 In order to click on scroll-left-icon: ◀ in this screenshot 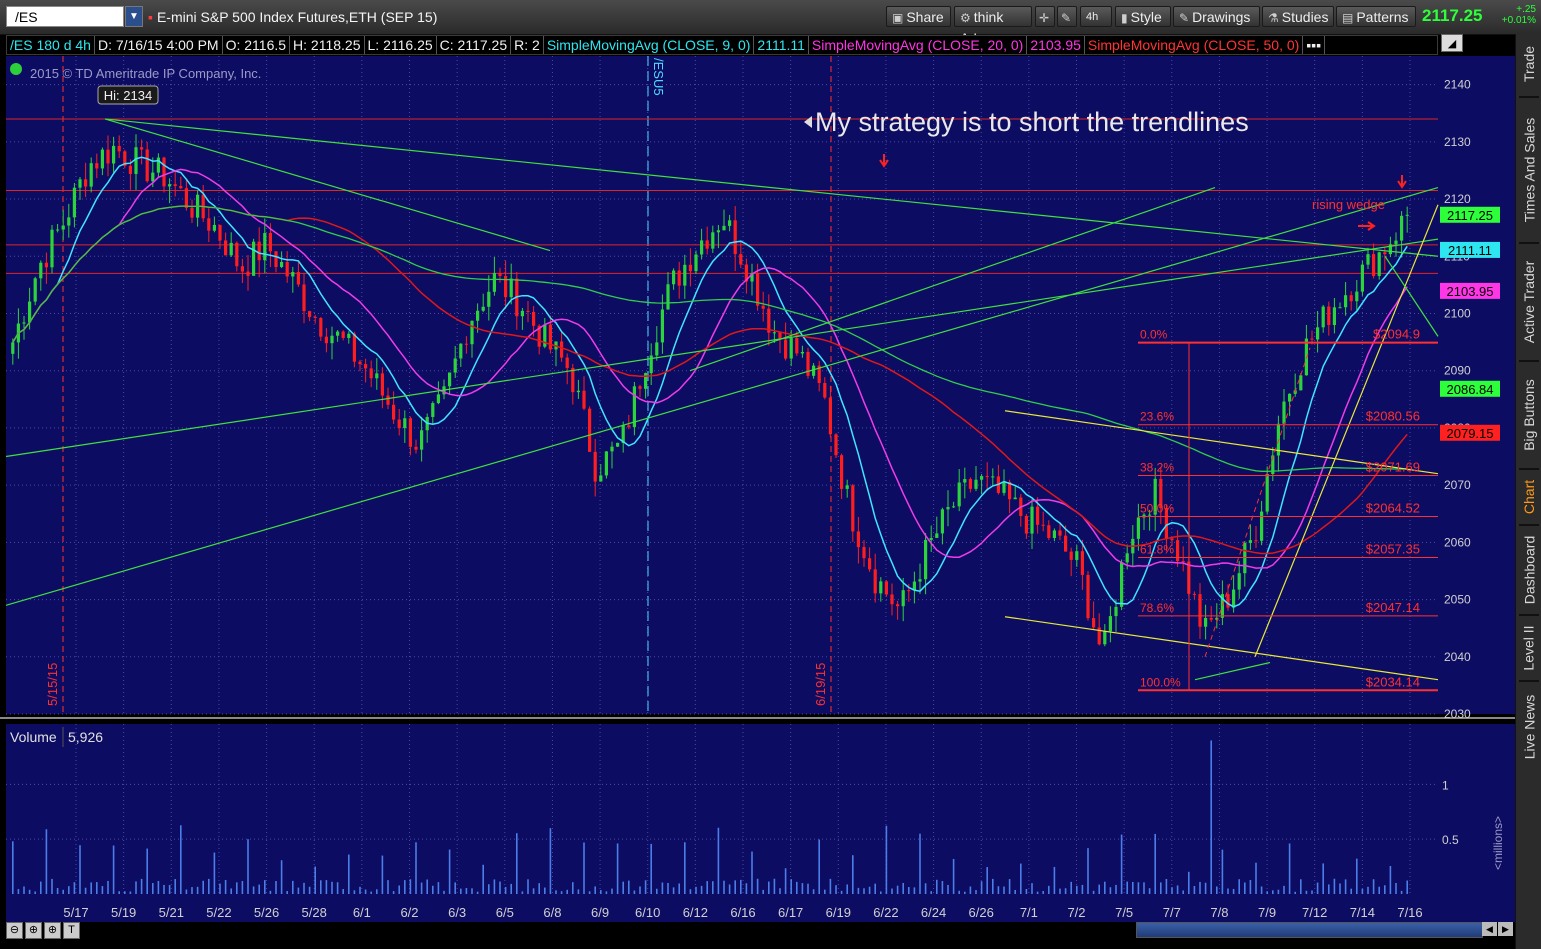, I will do `click(1489, 929)`.